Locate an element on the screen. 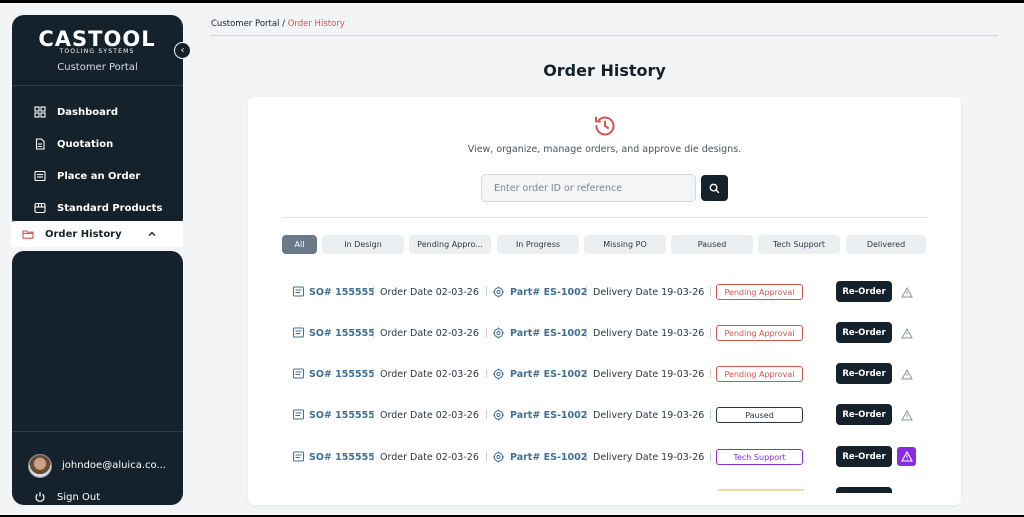 The height and width of the screenshot is (517, 1024). filter-tab-delivered: Delivered is located at coordinates (886, 244).